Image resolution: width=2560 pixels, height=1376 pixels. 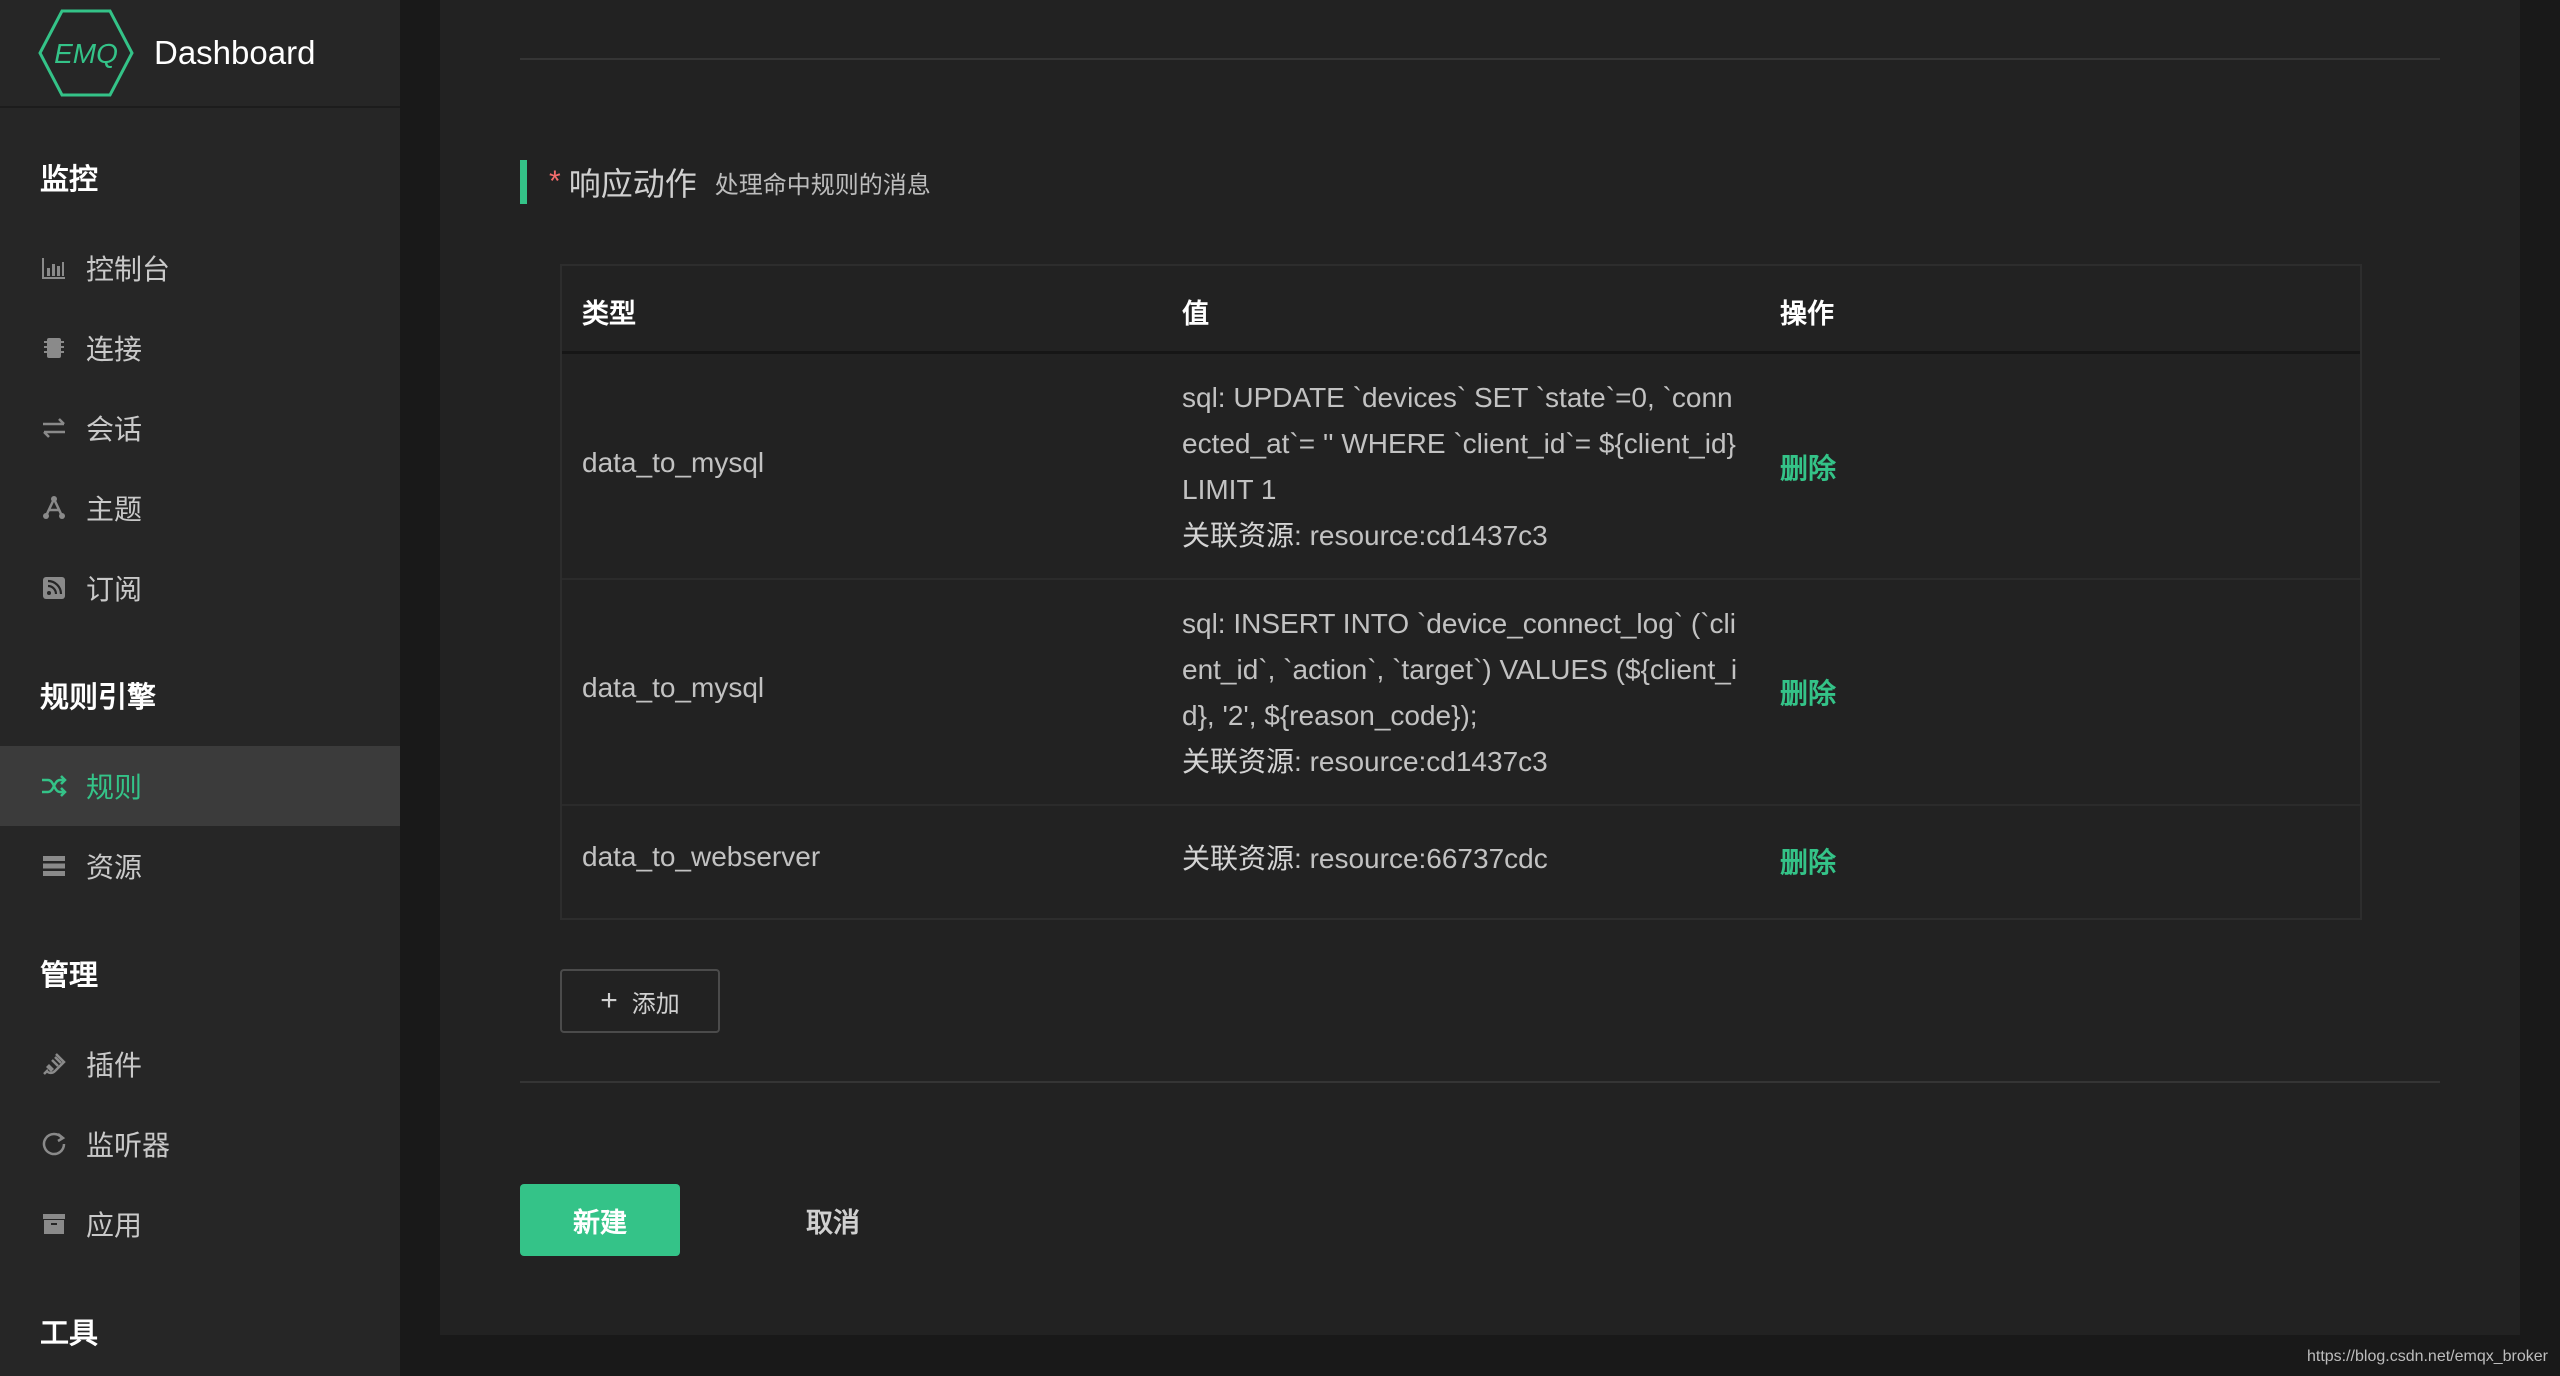 What do you see at coordinates (1461, 310) in the screenshot?
I see `table-header: 类型 值 操作` at bounding box center [1461, 310].